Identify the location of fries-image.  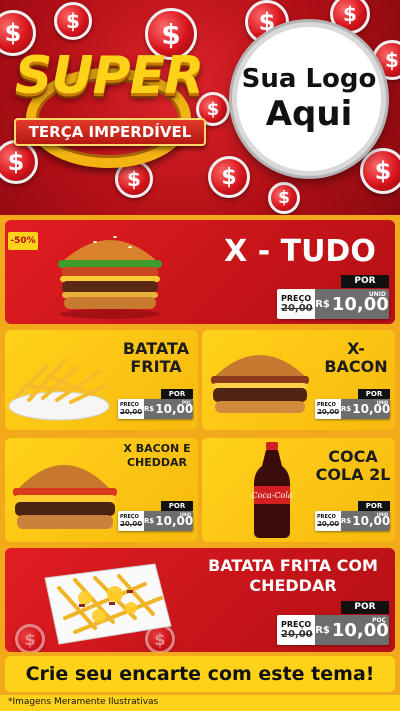
(59, 389).